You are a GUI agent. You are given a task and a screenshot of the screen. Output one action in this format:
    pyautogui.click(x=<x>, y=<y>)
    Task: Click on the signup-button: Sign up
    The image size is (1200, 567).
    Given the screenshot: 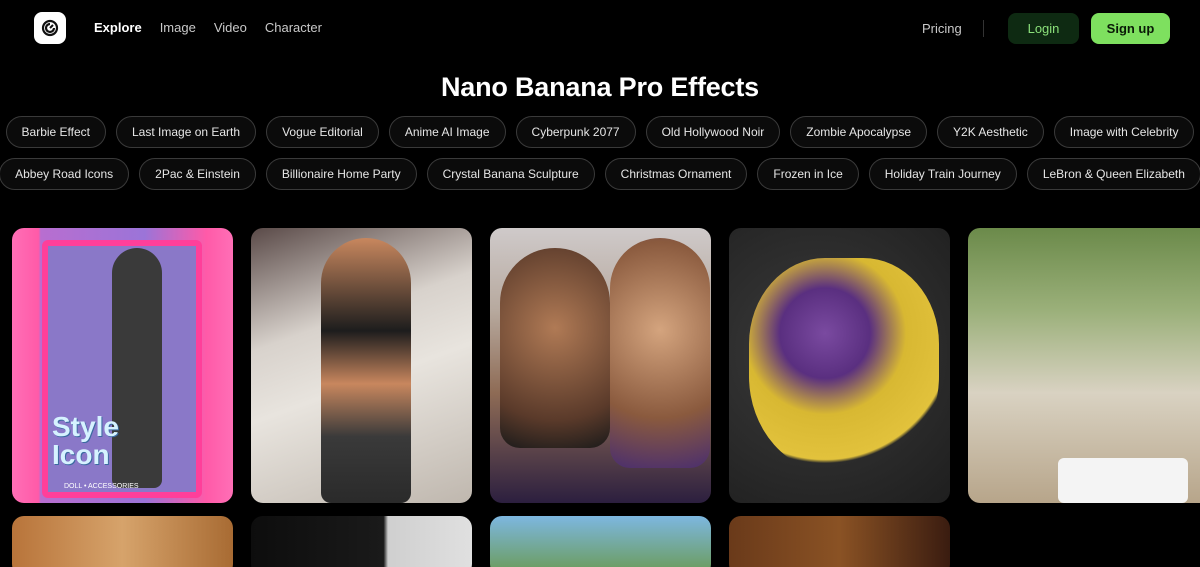 What is the action you would take?
    pyautogui.click(x=1130, y=28)
    